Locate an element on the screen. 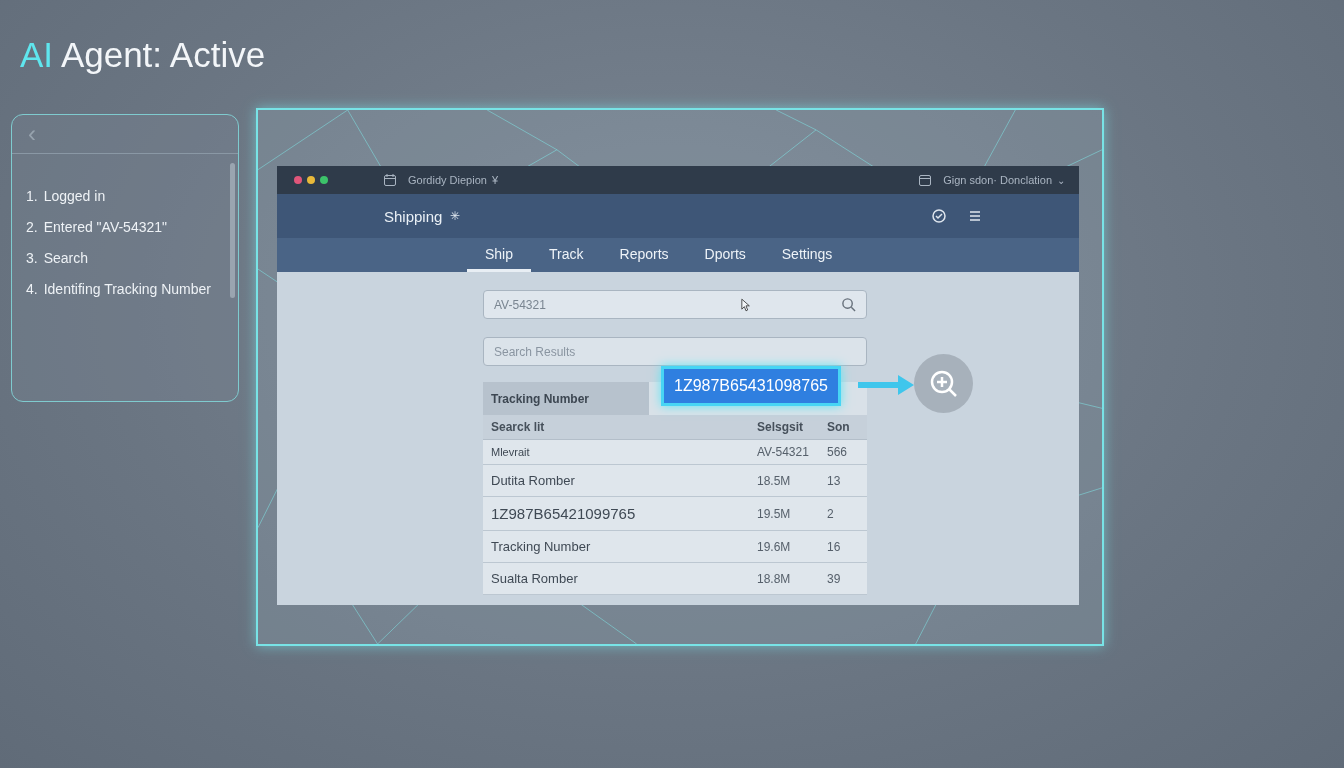 The image size is (1344, 768). results-field: Search Results is located at coordinates (675, 351).